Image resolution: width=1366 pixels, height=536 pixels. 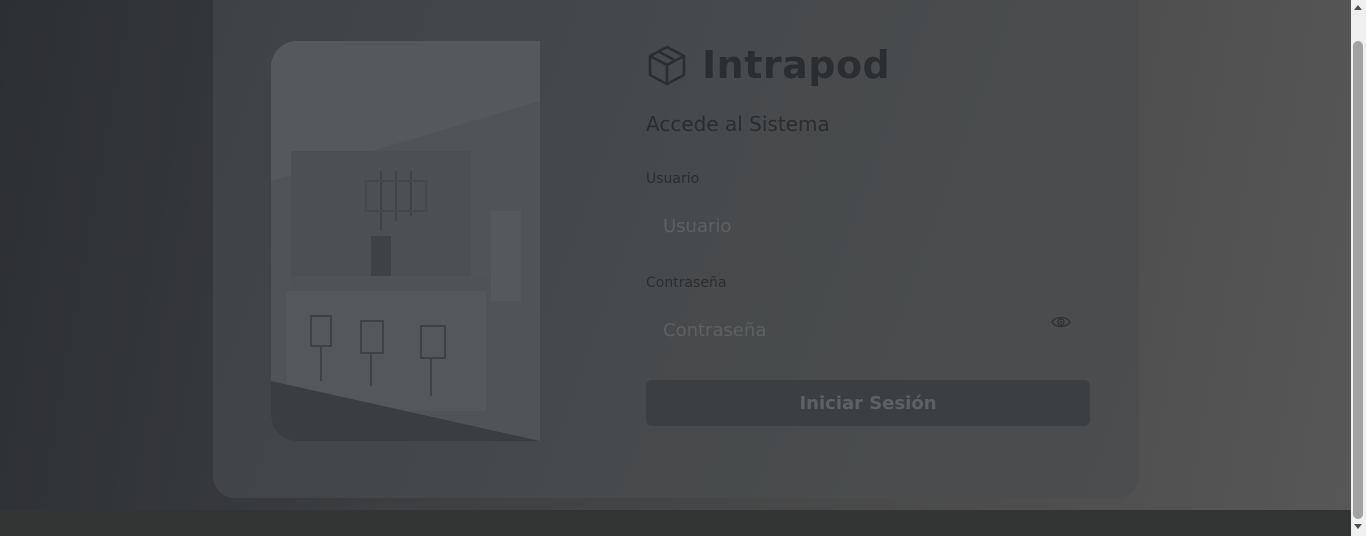 What do you see at coordinates (868, 403) in the screenshot?
I see `login-button: Iniciar Sesión` at bounding box center [868, 403].